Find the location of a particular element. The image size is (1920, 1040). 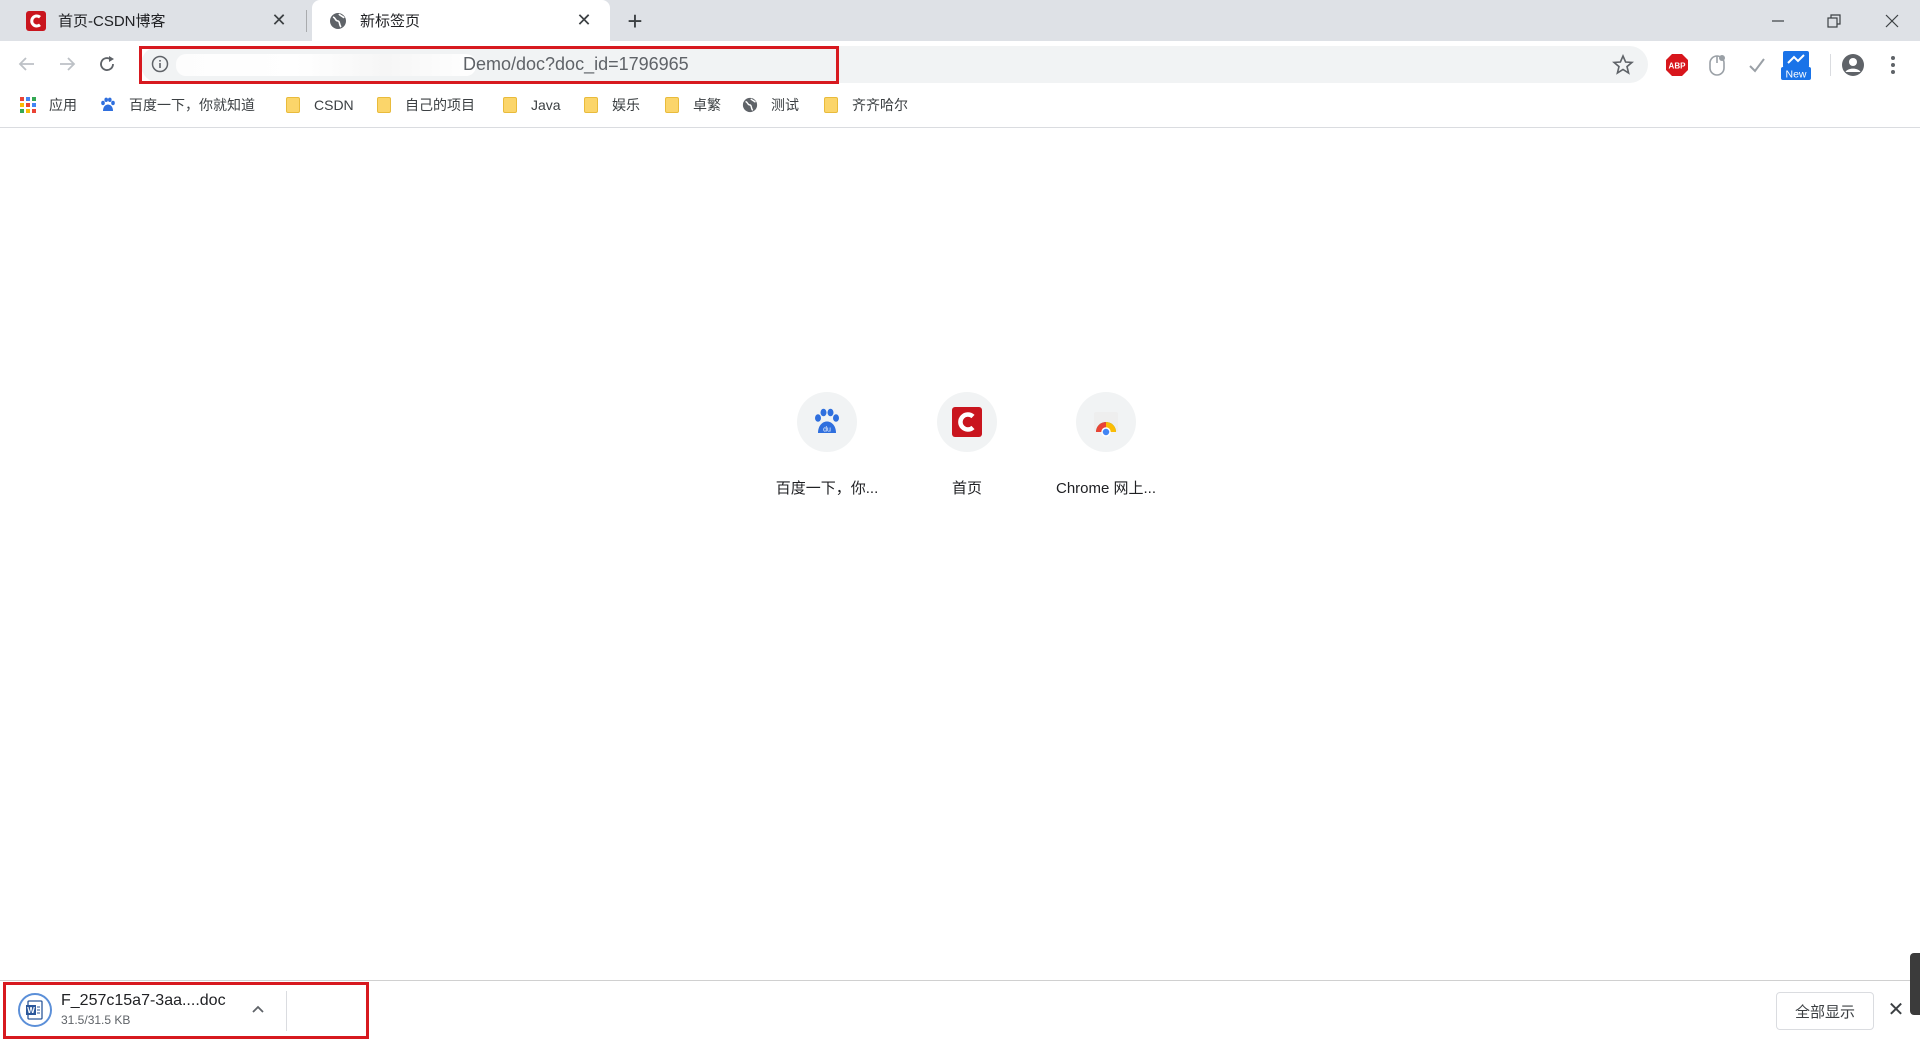

baidu-paw-icon: du is located at coordinates (827, 421).